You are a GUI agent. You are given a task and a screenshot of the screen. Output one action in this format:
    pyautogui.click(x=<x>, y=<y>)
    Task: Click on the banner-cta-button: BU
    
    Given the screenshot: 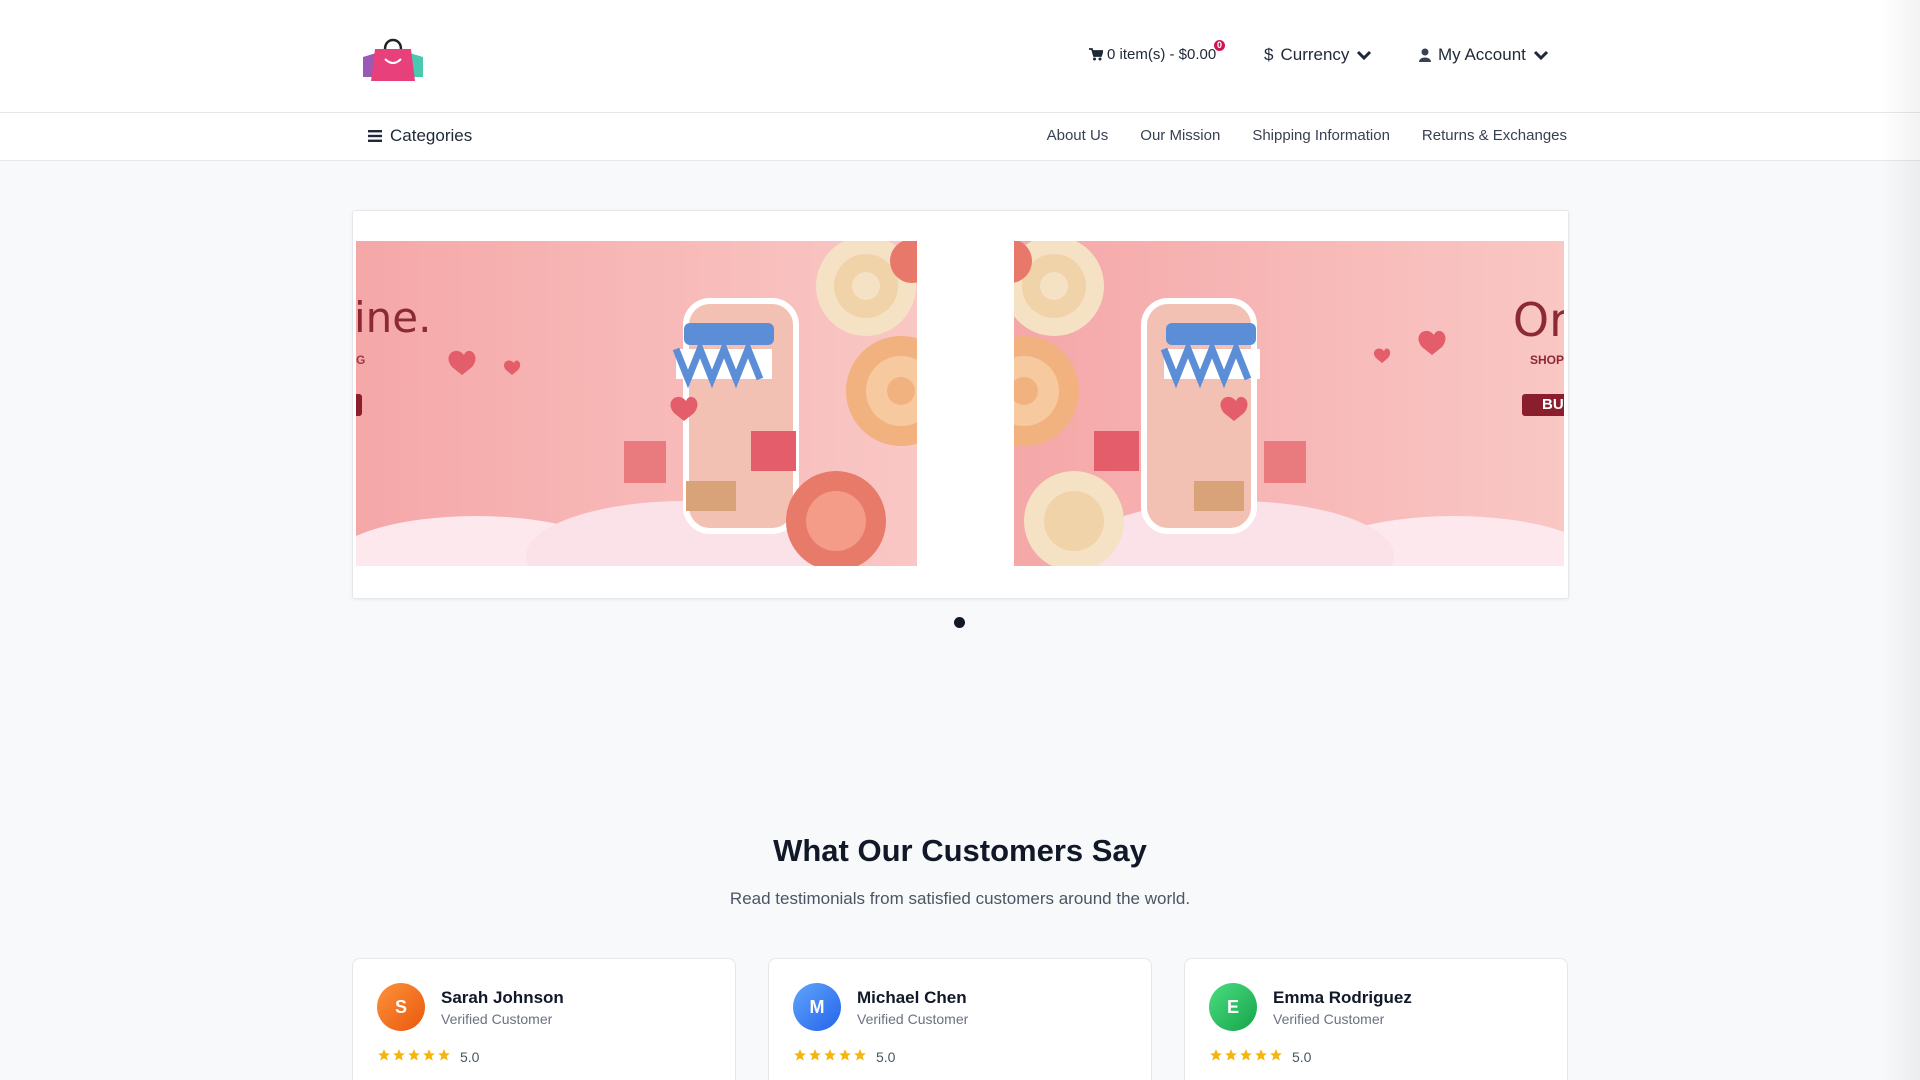 What is the action you would take?
    pyautogui.click(x=1543, y=405)
    